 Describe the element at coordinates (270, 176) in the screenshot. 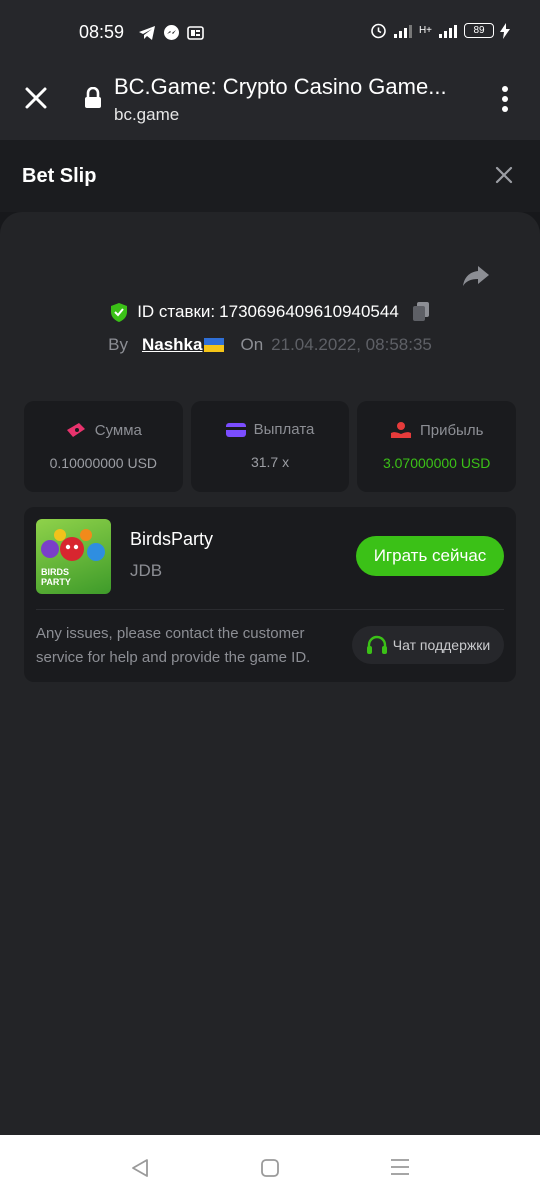

I see `bet-slip-header: Bet Slip` at that location.